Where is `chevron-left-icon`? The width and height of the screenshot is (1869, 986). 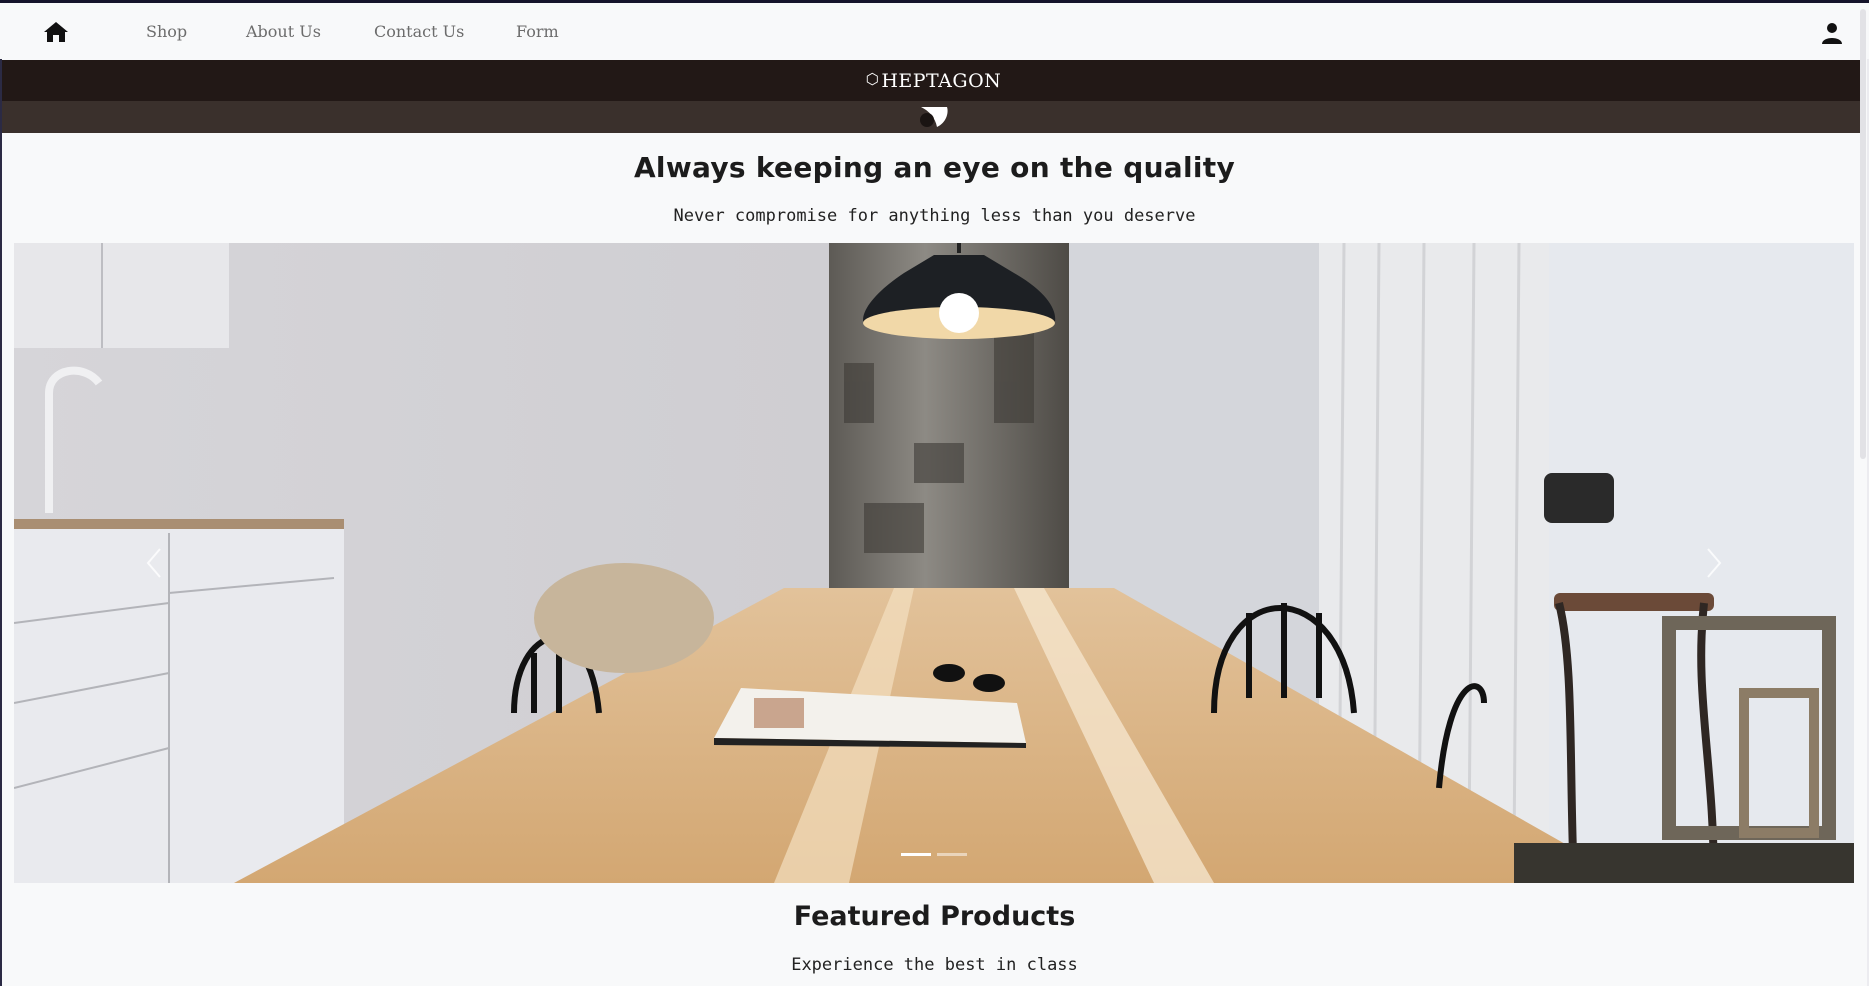
chevron-left-icon is located at coordinates (154, 563).